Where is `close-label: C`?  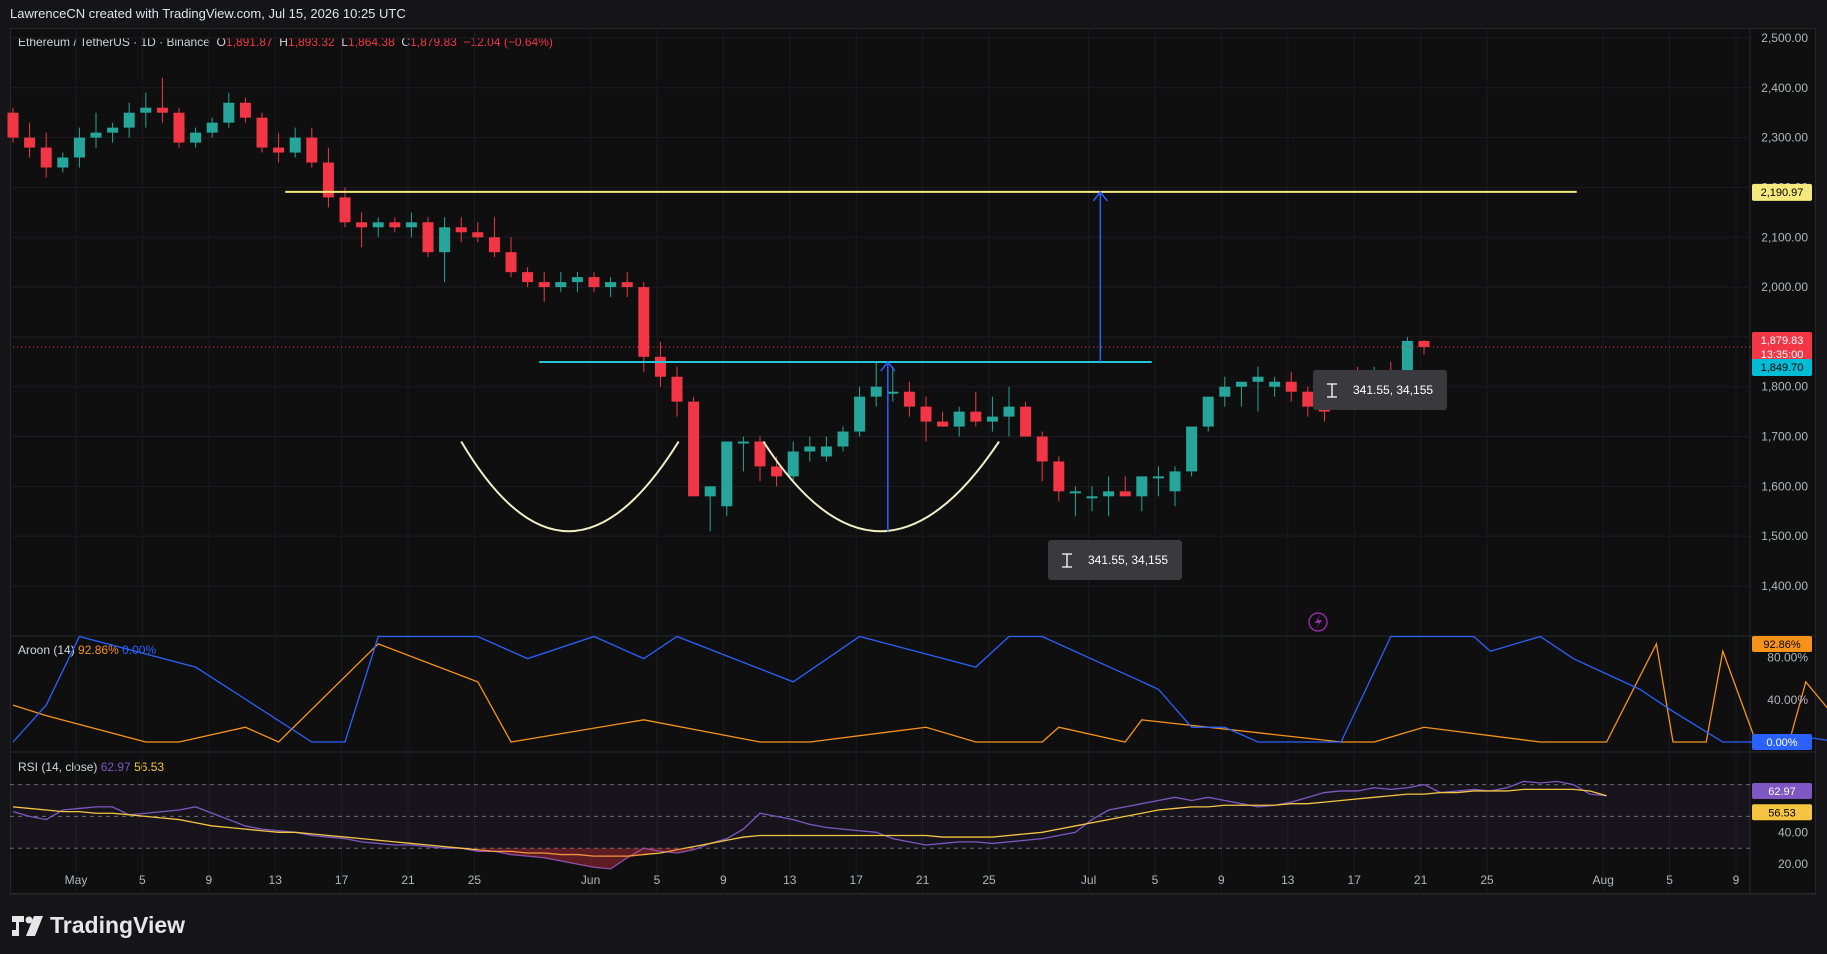
close-label: C is located at coordinates (406, 42).